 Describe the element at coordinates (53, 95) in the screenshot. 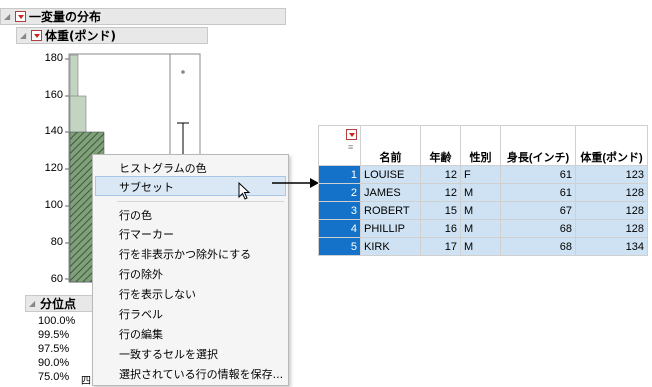

I see `y-tick-label: 160` at that location.